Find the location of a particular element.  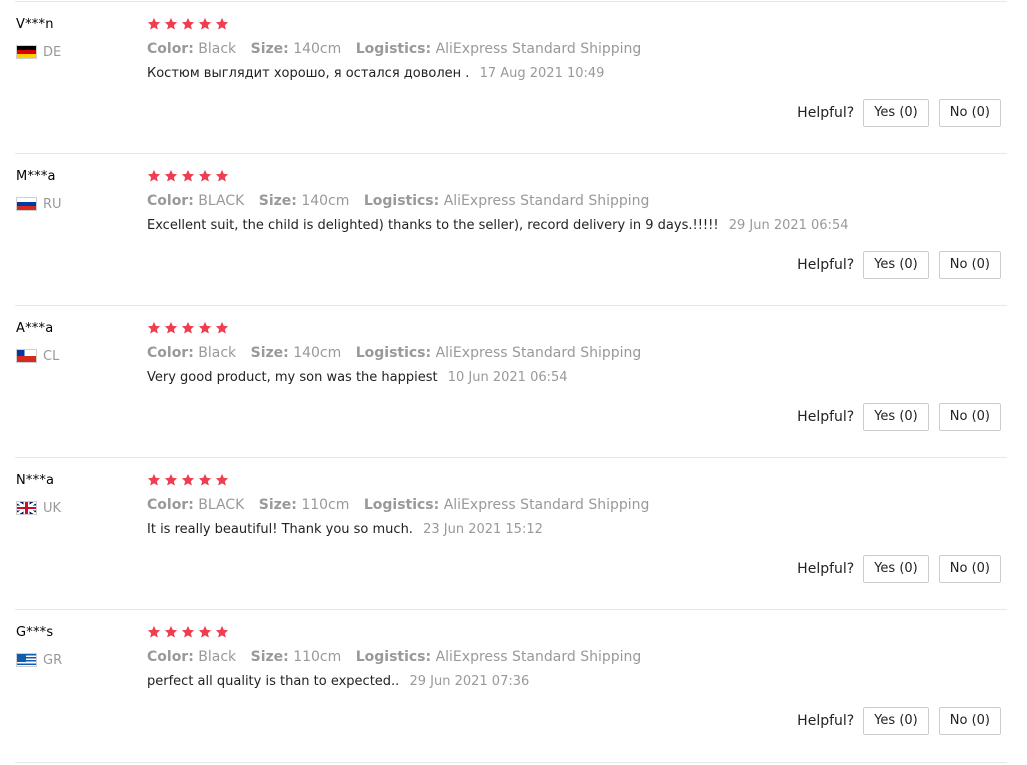

reviewer-country: RU is located at coordinates (39, 204).